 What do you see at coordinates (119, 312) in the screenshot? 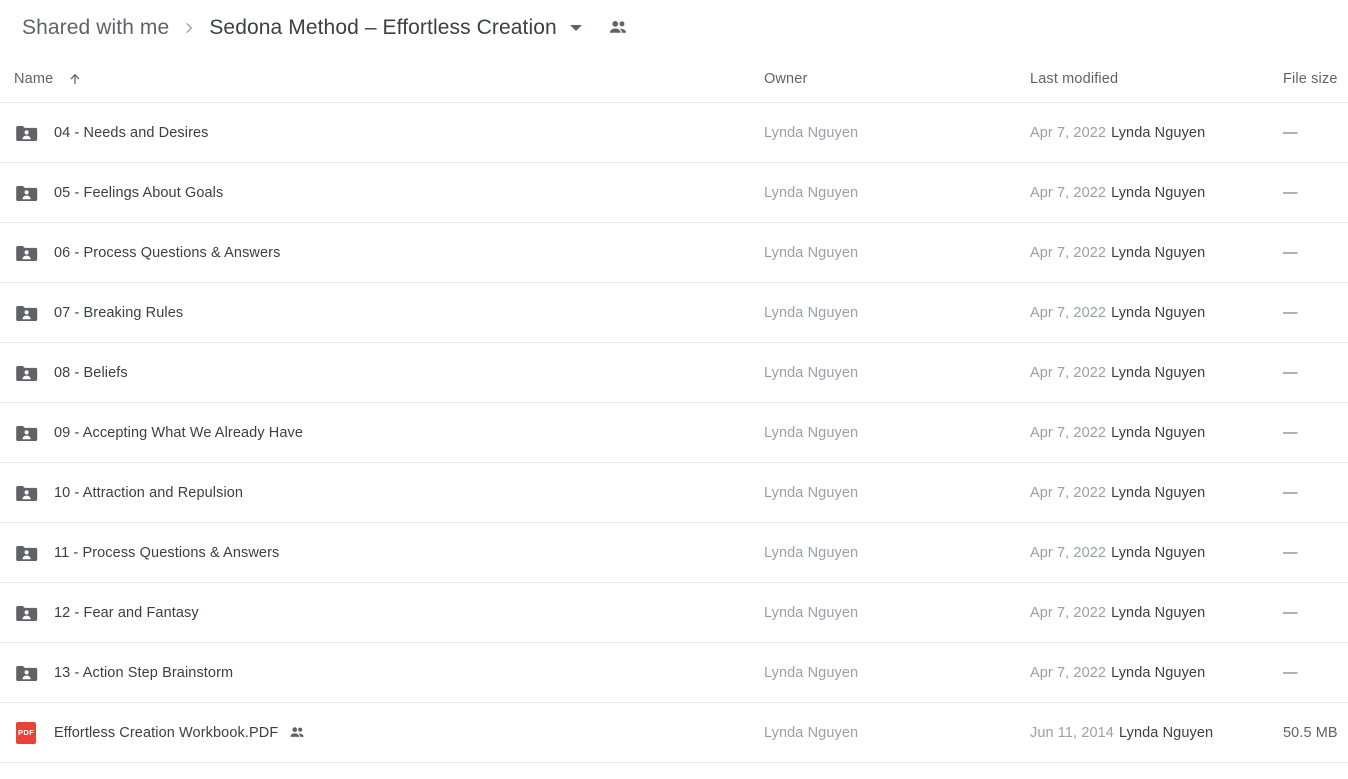
I see `file-name-label: 07 - Breaking Rules` at bounding box center [119, 312].